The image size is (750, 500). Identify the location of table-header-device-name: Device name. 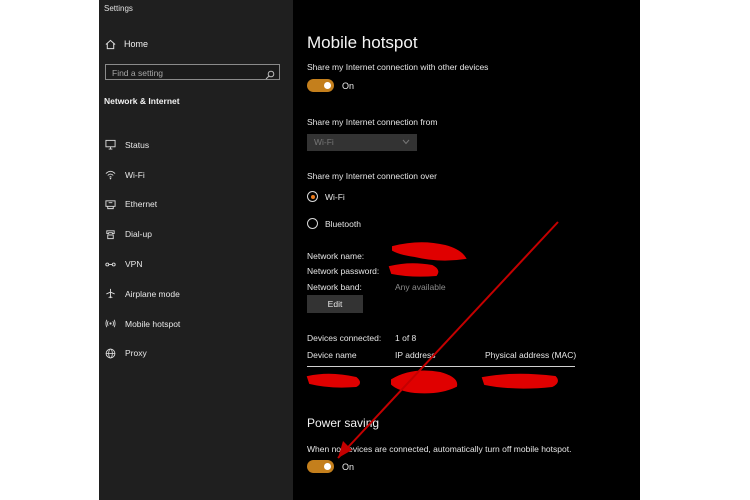
(332, 355).